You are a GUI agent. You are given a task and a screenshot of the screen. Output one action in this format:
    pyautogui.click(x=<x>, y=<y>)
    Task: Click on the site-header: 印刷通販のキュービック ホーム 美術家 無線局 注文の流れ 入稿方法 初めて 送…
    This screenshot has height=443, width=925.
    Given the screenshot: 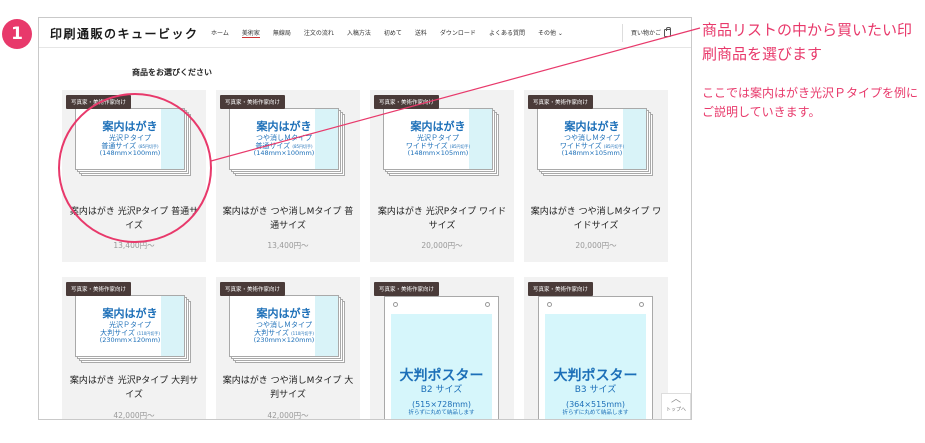 What is the action you would take?
    pyautogui.click(x=365, y=33)
    